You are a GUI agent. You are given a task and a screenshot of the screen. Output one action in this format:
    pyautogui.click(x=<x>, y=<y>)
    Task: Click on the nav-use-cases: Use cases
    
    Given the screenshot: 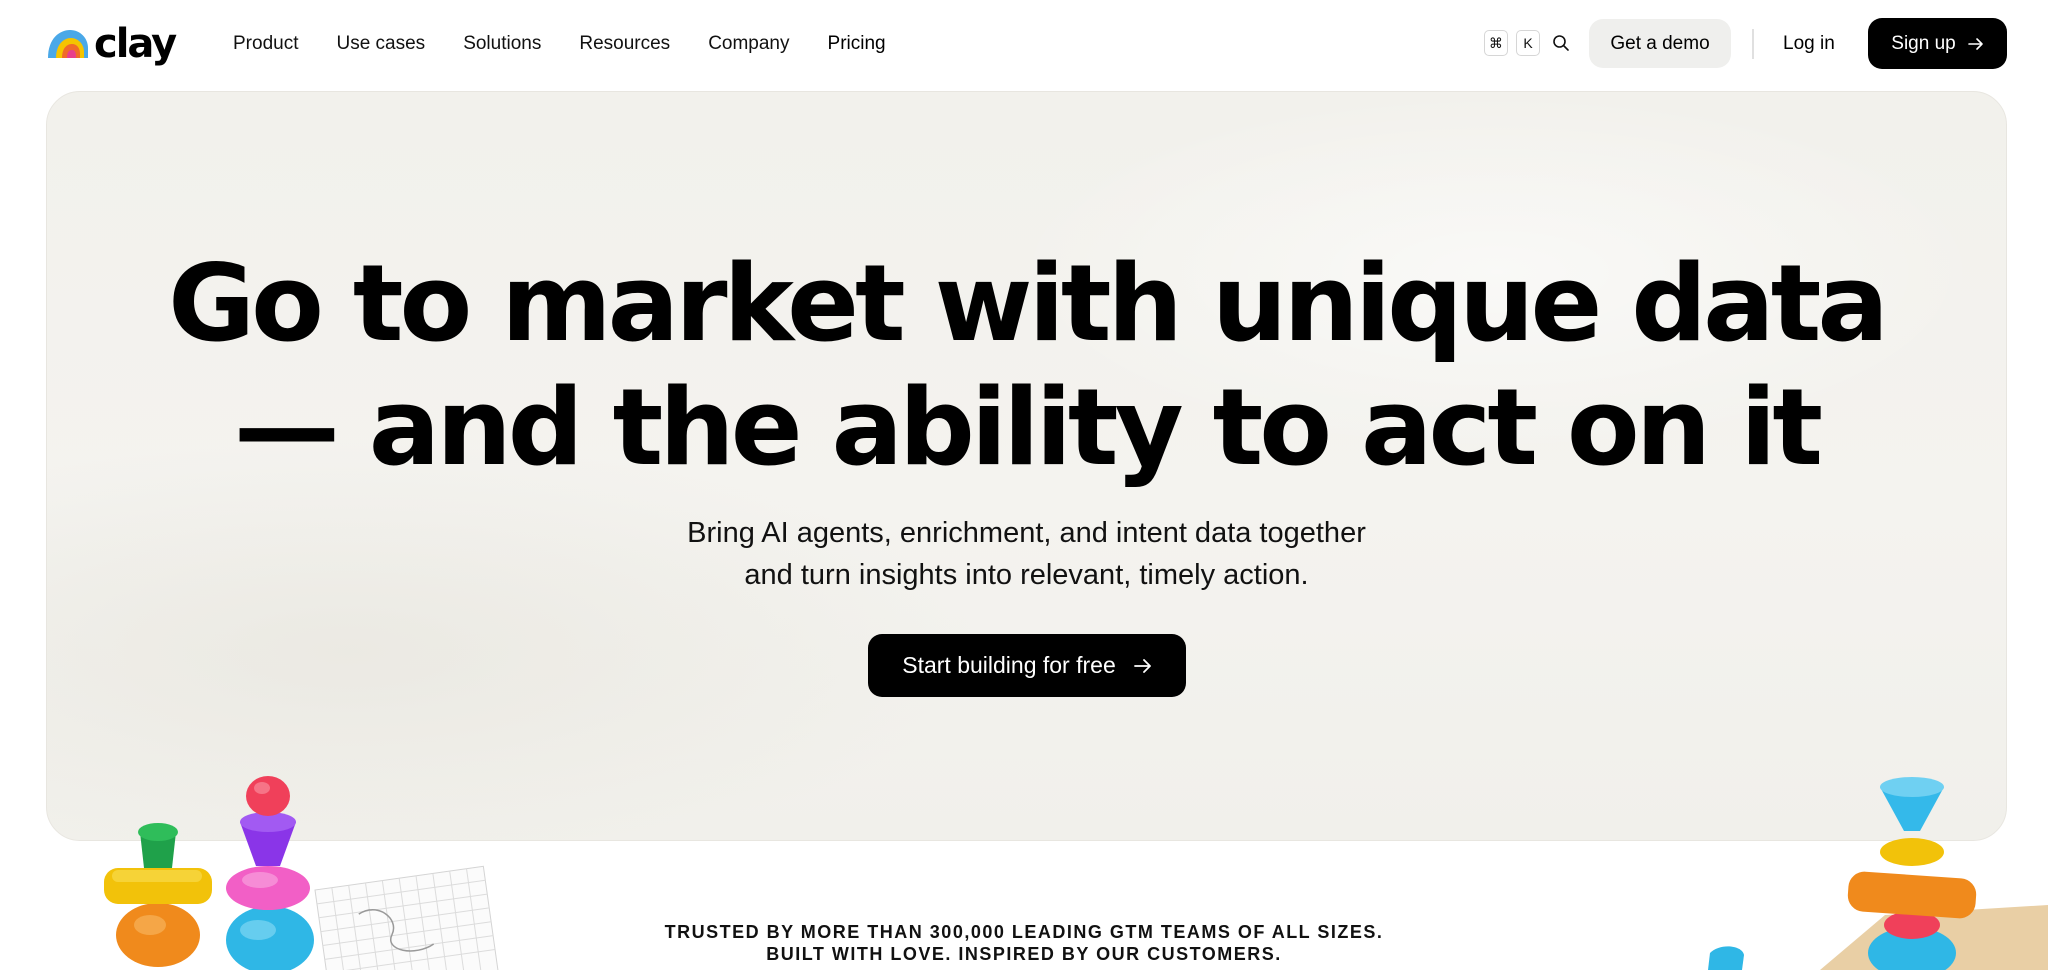 What is the action you would take?
    pyautogui.click(x=380, y=44)
    